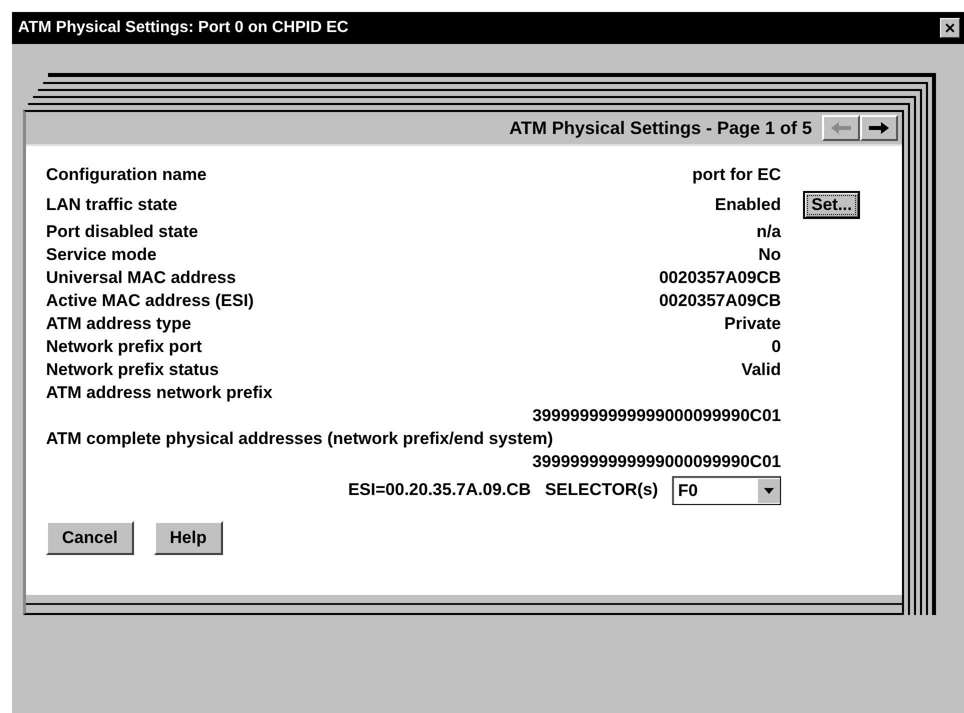  I want to click on field-value: 0, so click(775, 346).